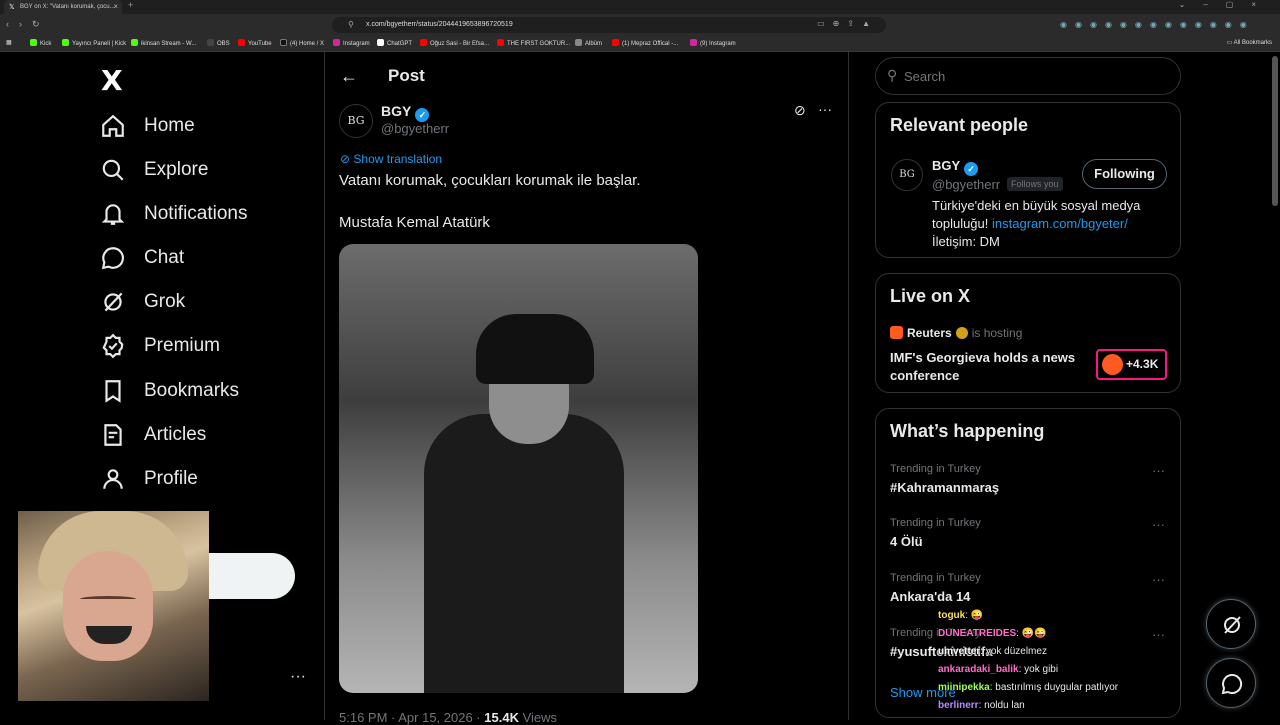 This screenshot has width=1280, height=725. I want to click on nav-buttons-icon: ‹›↻, so click(28, 24).